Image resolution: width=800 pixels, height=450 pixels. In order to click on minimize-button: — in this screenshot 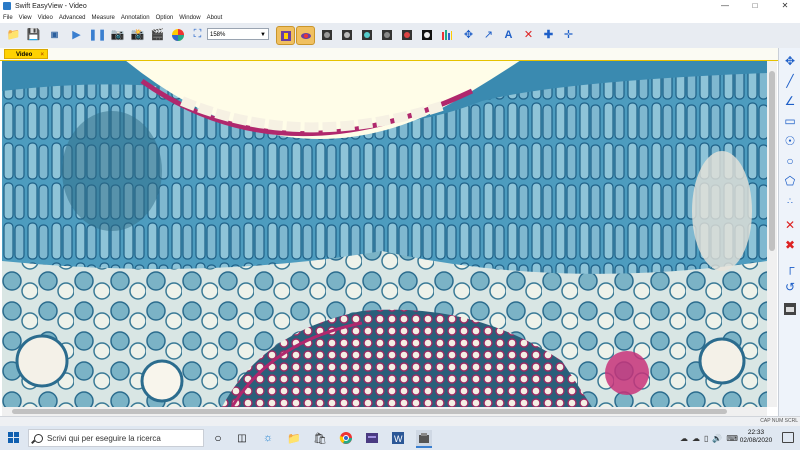, I will do `click(725, 6)`.